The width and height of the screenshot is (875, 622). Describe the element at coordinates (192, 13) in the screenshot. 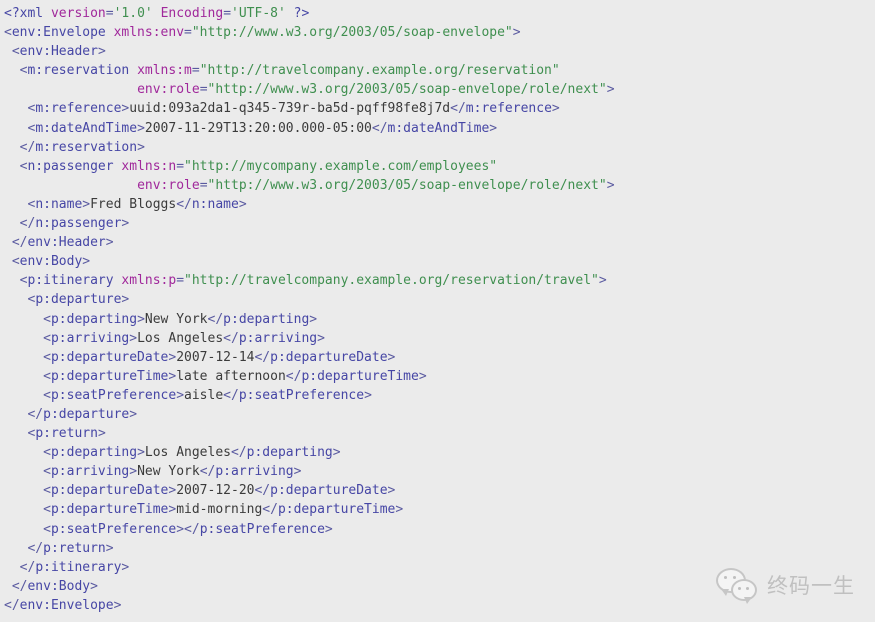

I see `token-declattr: Encoding` at that location.